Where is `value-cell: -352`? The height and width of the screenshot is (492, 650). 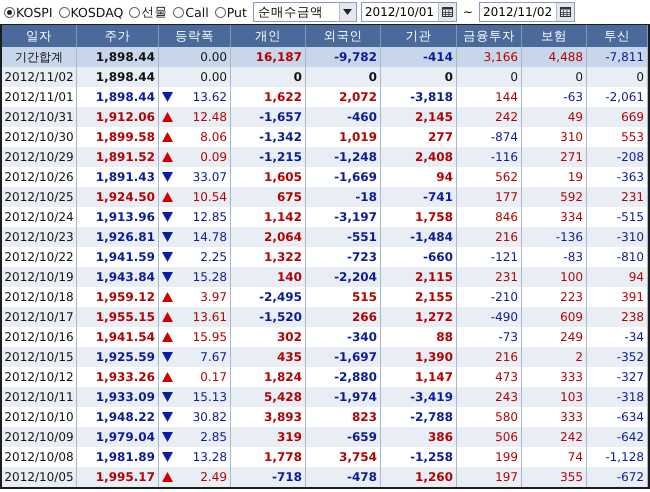
value-cell: -352 is located at coordinates (617, 357).